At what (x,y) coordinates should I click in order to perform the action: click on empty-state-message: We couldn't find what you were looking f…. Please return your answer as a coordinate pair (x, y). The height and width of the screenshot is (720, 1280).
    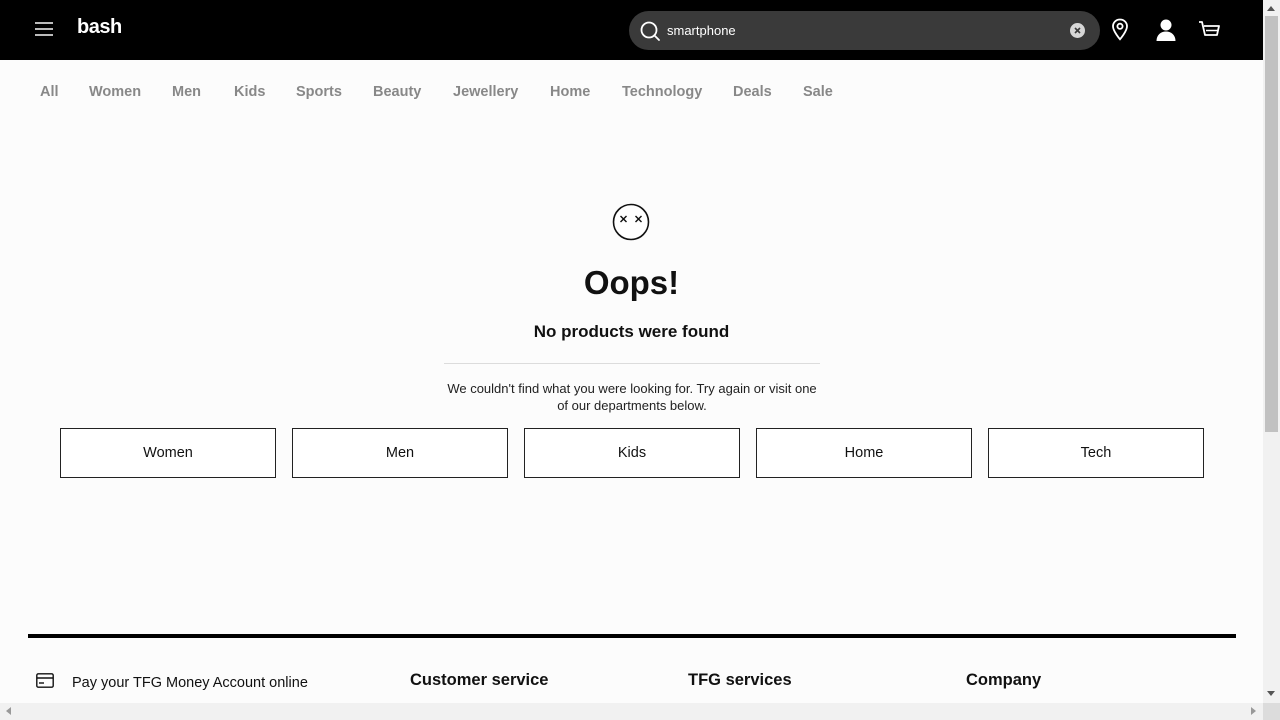
    Looking at the image, I should click on (632, 397).